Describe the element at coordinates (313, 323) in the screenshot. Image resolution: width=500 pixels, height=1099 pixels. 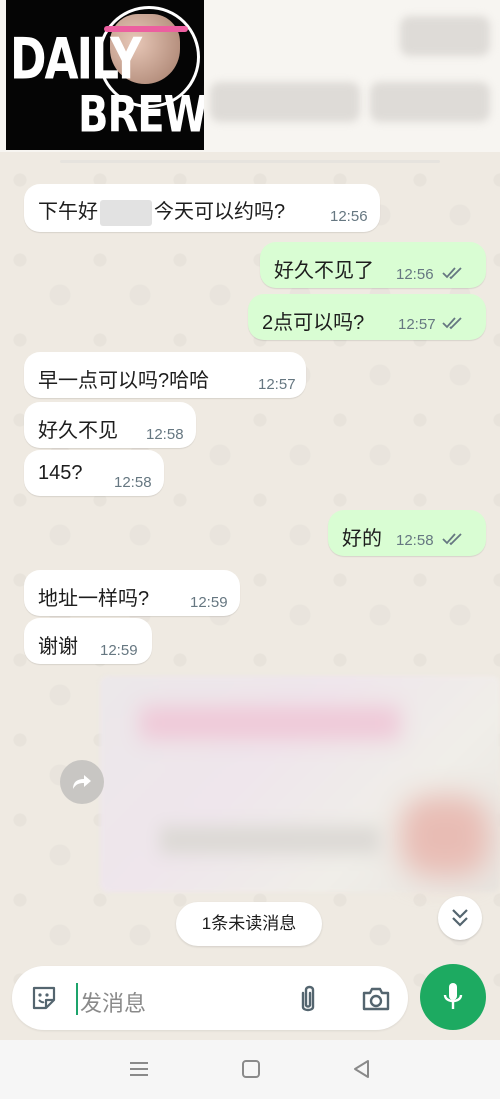
I see `message-text: 2点可以吗?` at that location.